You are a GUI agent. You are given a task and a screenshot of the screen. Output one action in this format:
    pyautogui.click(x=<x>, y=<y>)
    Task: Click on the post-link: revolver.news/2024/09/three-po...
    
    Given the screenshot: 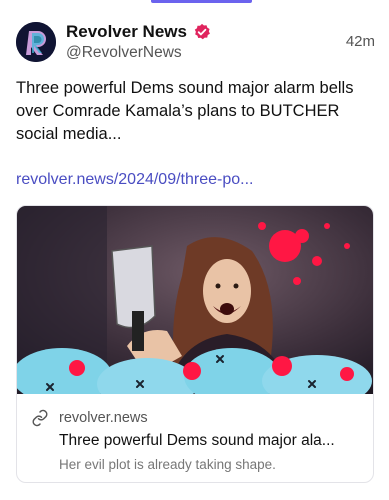 What is the action you would take?
    pyautogui.click(x=134, y=180)
    